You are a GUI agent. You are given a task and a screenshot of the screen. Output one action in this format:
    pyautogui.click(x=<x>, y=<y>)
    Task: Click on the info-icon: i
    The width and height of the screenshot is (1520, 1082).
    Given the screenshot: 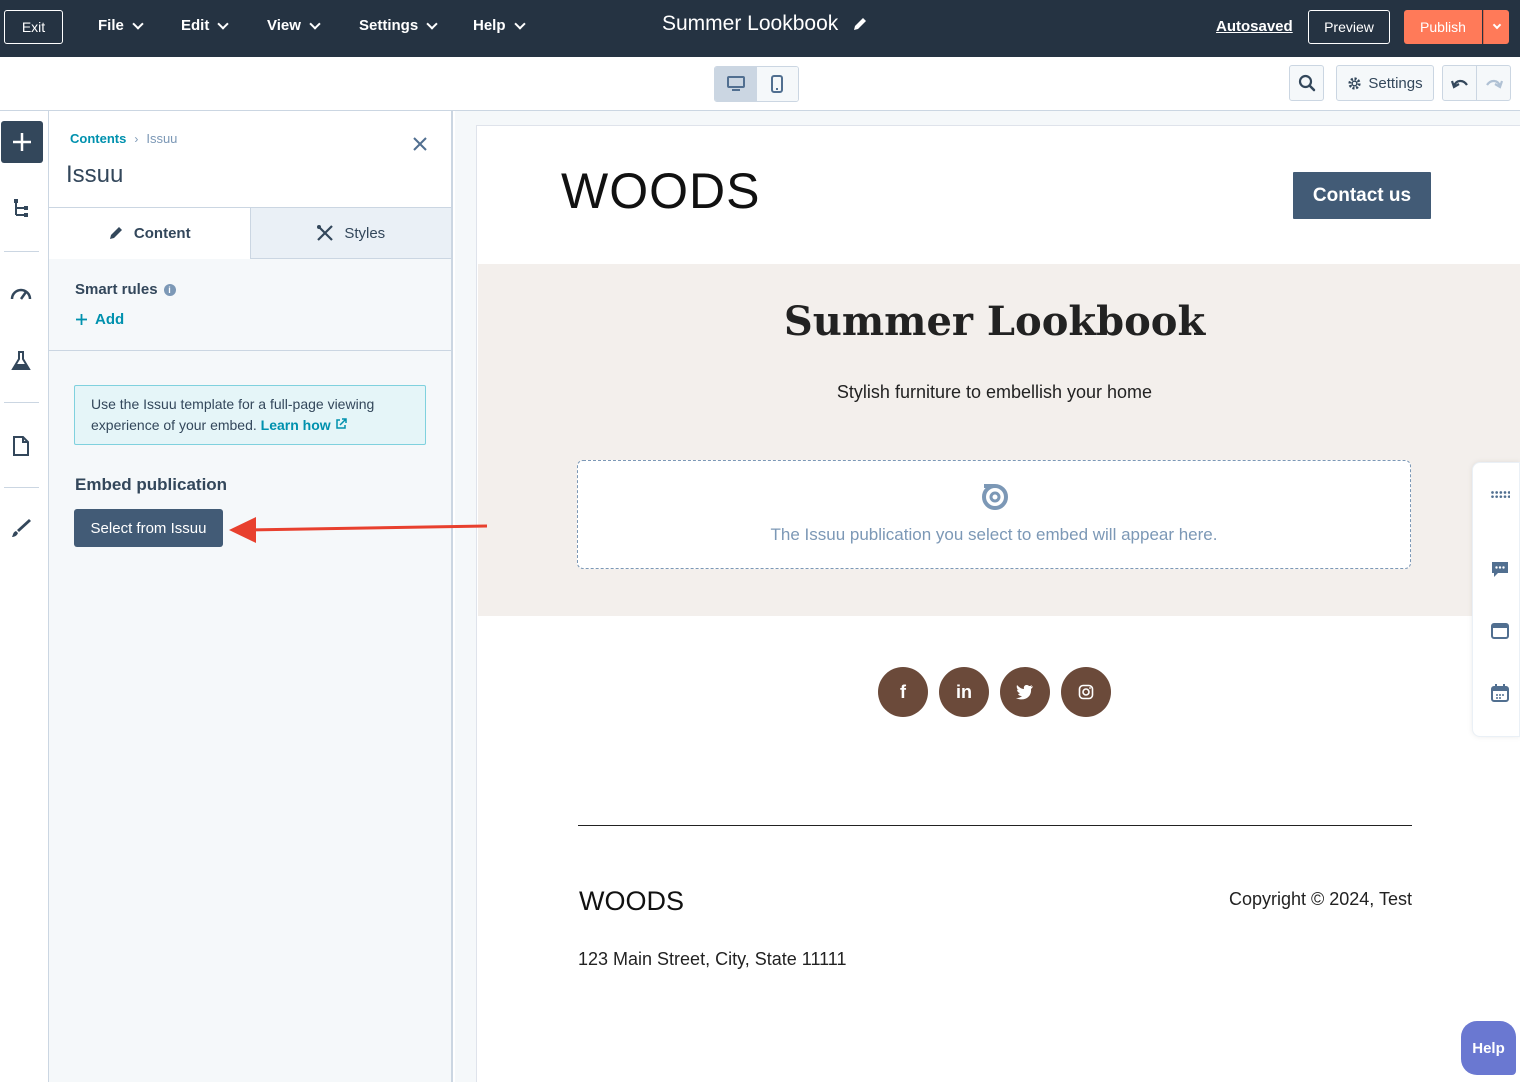 What is the action you would take?
    pyautogui.click(x=169, y=289)
    